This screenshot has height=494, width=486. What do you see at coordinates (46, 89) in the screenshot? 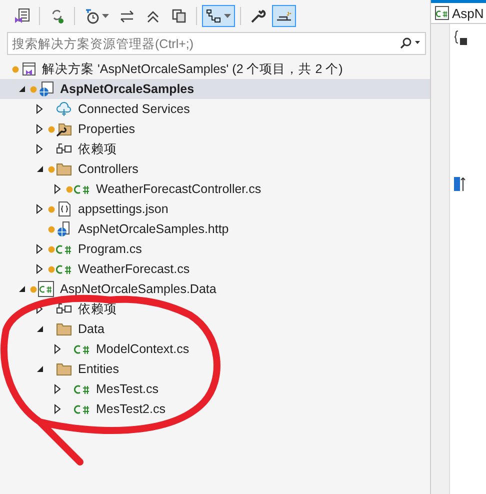
I see `globe-project-icon` at bounding box center [46, 89].